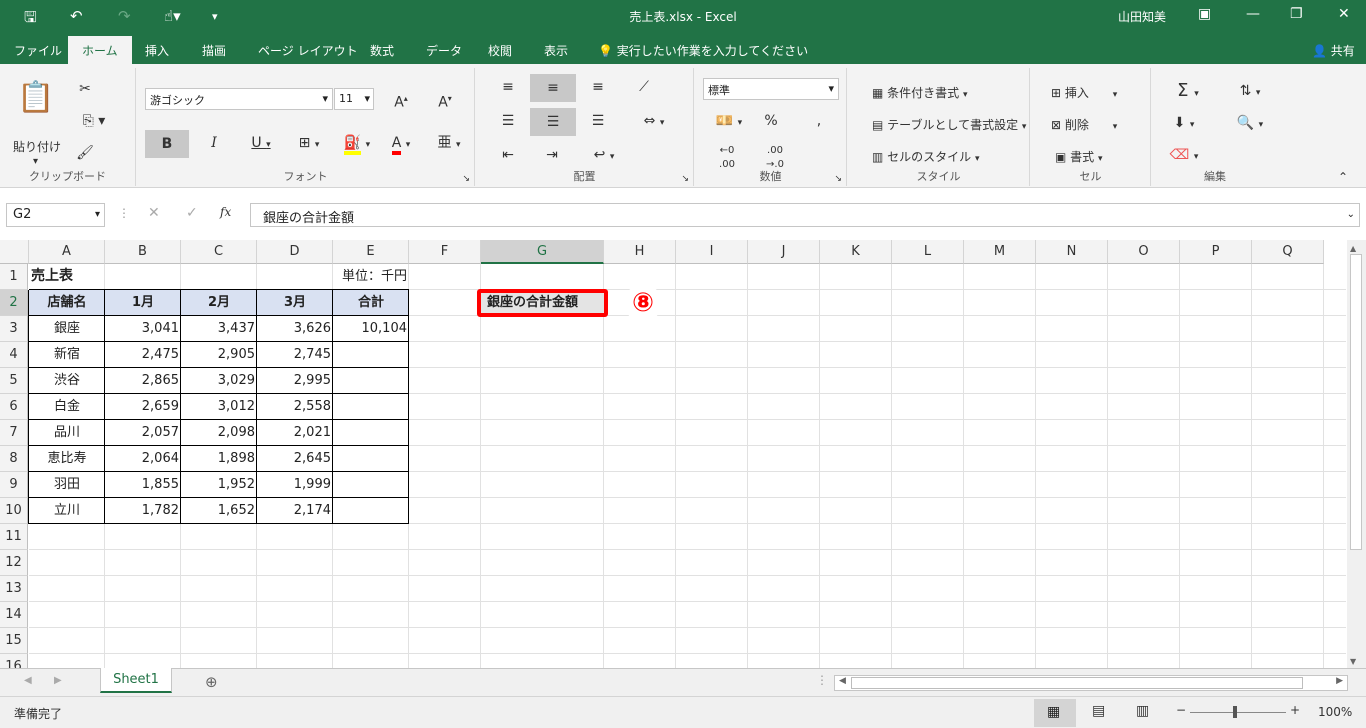 The width and height of the screenshot is (1366, 728). What do you see at coordinates (211, 682) in the screenshot?
I see `new-sheet-icon: ⊕` at bounding box center [211, 682].